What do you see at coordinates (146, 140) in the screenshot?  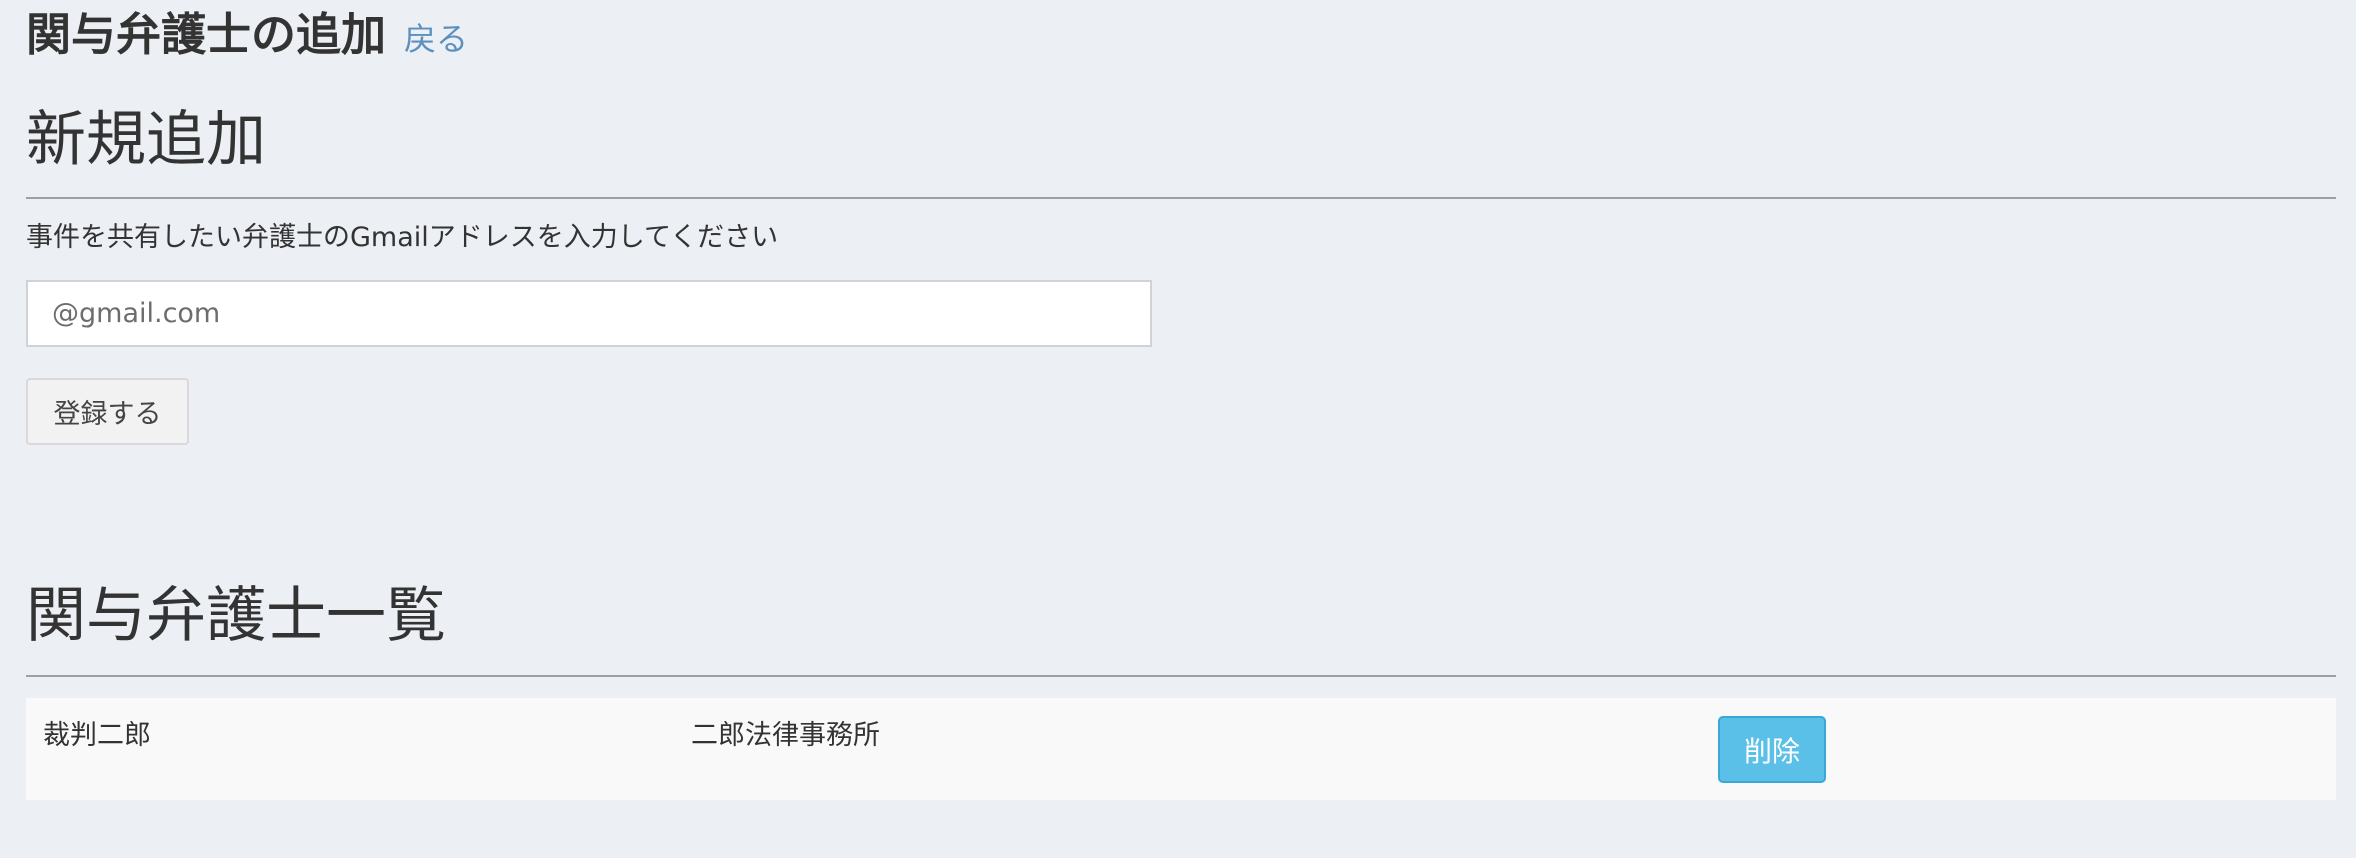 I see `new-section-heading: 新規追加` at bounding box center [146, 140].